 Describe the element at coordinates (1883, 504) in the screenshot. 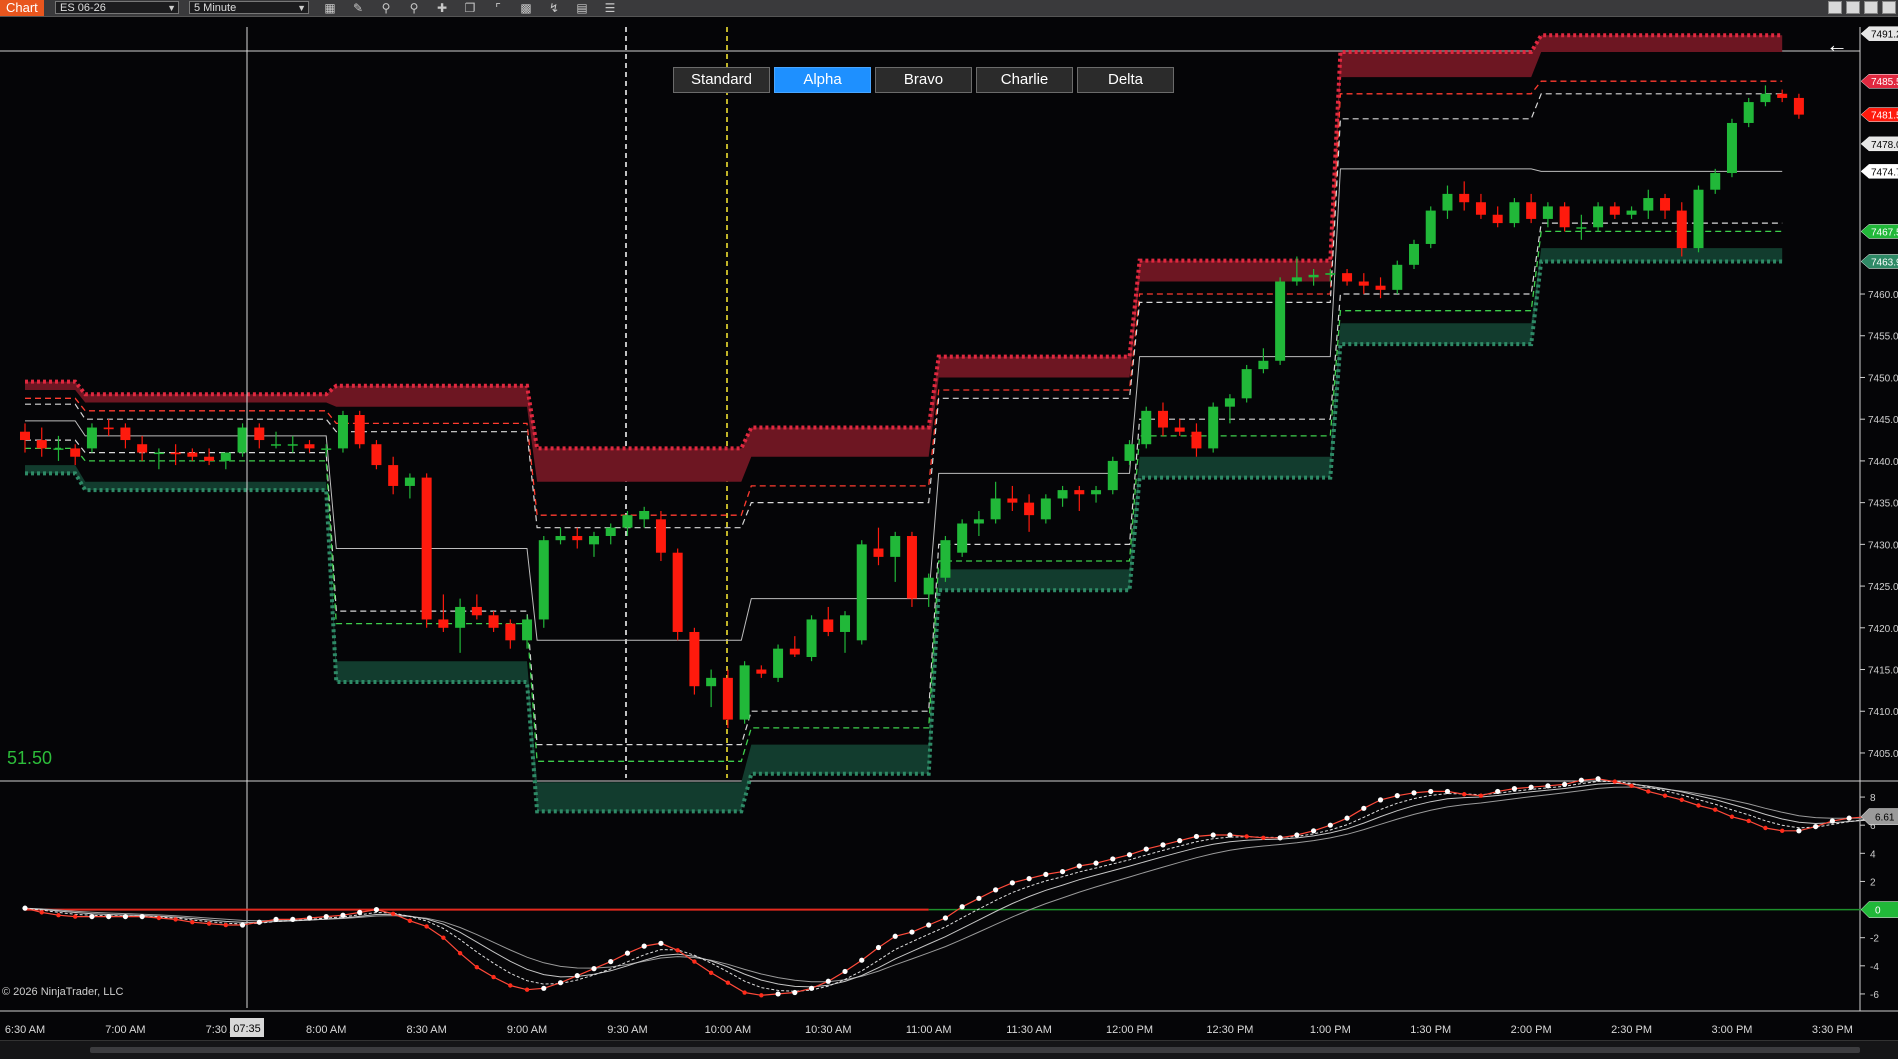

I see `price-tick-label: 7435.0` at that location.